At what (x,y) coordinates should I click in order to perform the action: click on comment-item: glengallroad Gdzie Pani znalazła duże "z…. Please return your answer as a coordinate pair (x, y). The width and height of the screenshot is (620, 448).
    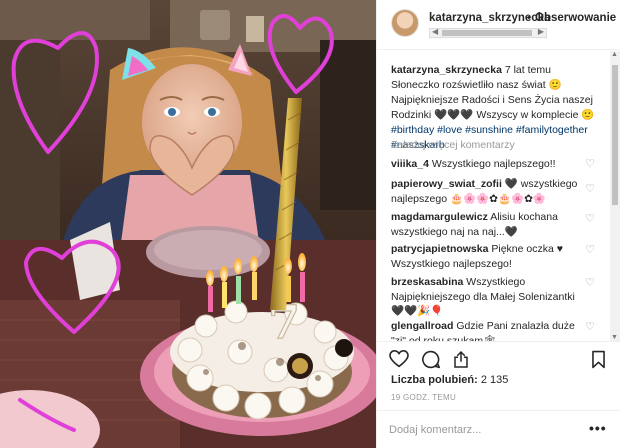
    Looking at the image, I should click on (488, 330).